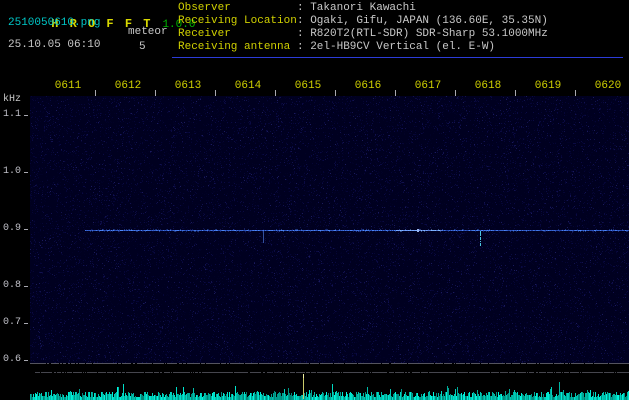 This screenshot has height=400, width=629. Describe the element at coordinates (188, 86) in the screenshot. I see `time-tick-label: 0613` at that location.